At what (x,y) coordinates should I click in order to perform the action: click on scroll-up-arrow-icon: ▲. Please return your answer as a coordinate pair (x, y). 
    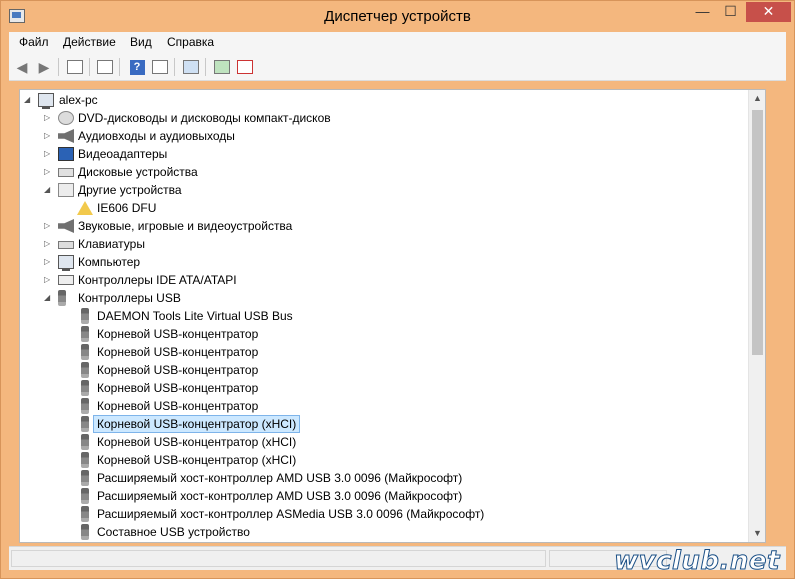
    Looking at the image, I should click on (757, 98).